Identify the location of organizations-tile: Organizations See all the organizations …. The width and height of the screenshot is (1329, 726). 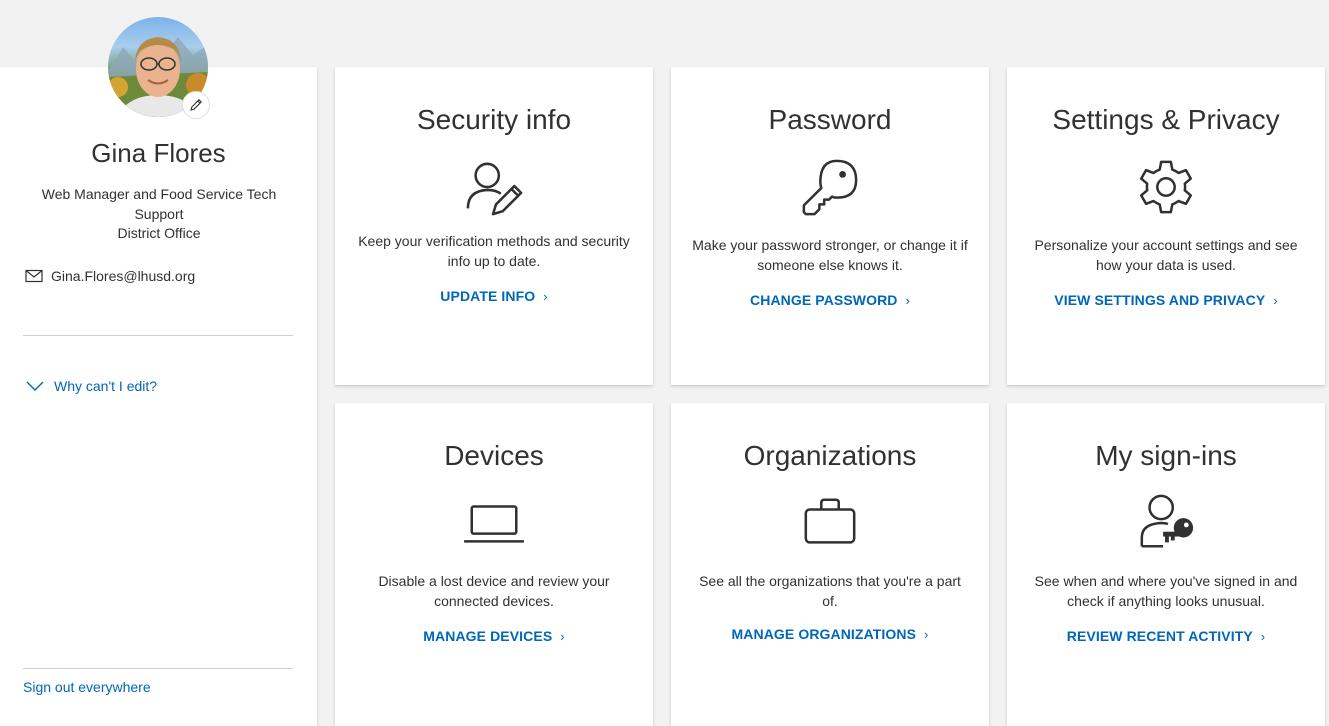
(830, 564).